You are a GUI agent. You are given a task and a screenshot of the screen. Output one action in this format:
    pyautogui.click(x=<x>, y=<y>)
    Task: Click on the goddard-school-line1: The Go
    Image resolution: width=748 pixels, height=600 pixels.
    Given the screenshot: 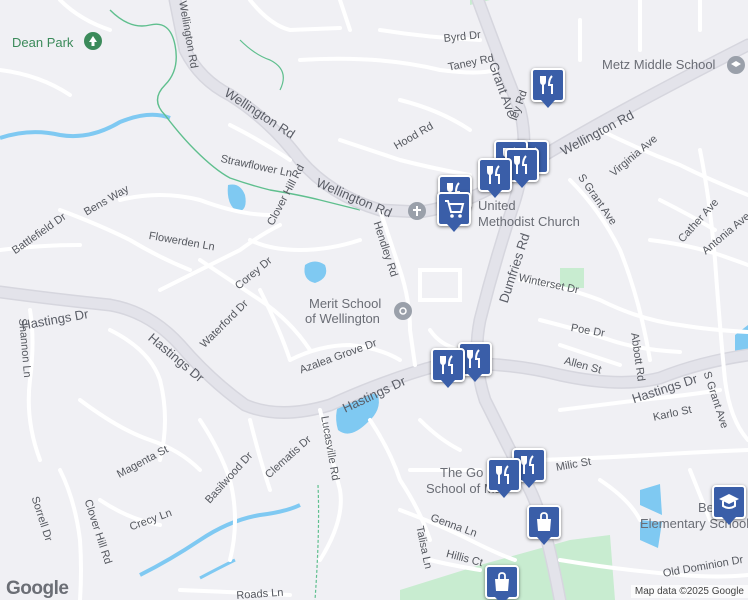 What is the action you would take?
    pyautogui.click(x=462, y=472)
    